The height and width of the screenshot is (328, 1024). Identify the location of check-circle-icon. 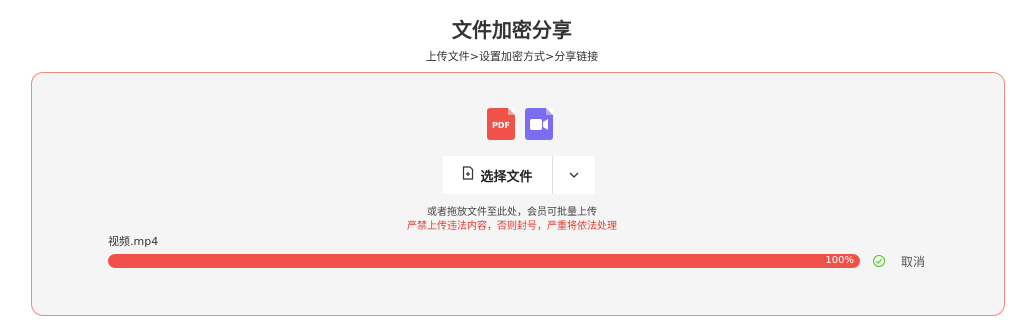
(879, 261).